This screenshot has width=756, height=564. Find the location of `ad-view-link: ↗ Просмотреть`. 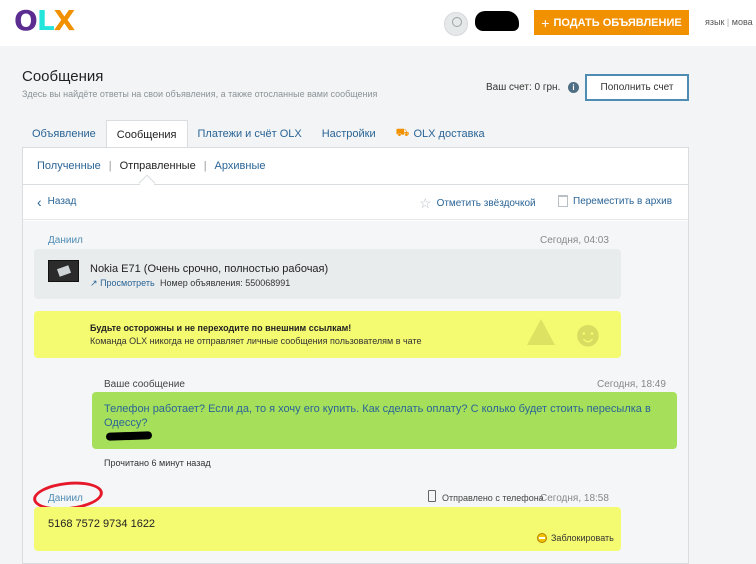

ad-view-link: ↗ Просмотреть is located at coordinates (122, 283).